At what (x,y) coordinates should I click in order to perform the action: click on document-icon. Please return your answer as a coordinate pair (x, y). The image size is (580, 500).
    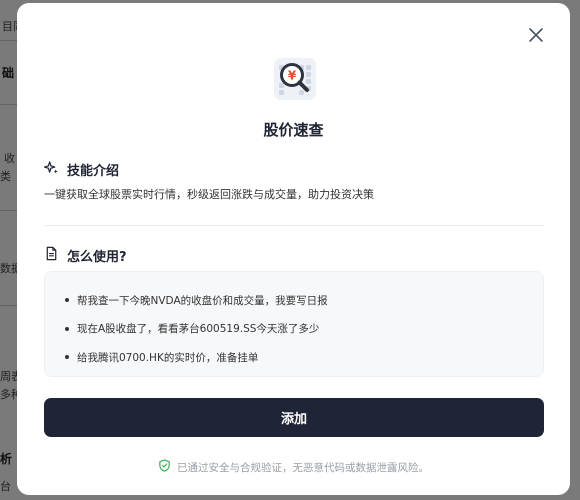
    Looking at the image, I should click on (51, 255).